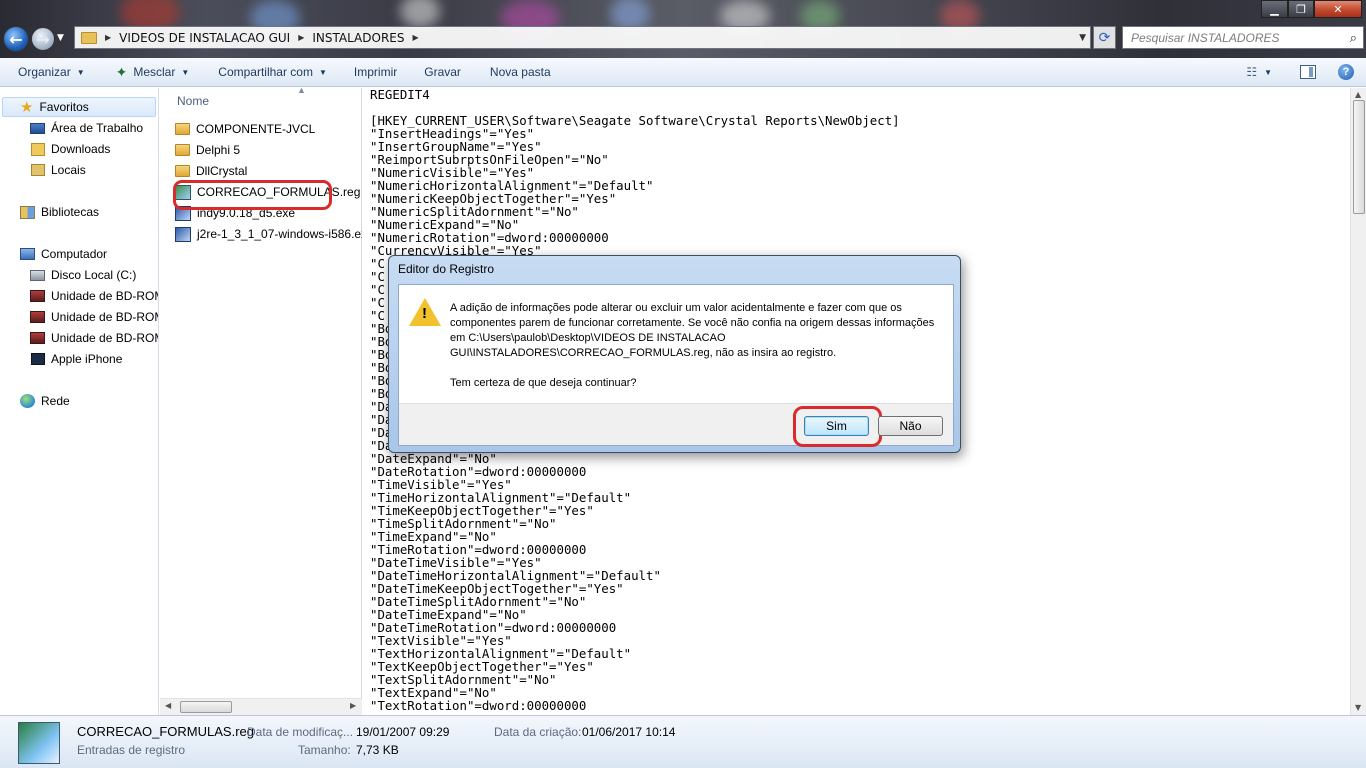  I want to click on file-name: DllCrystal, so click(222, 171).